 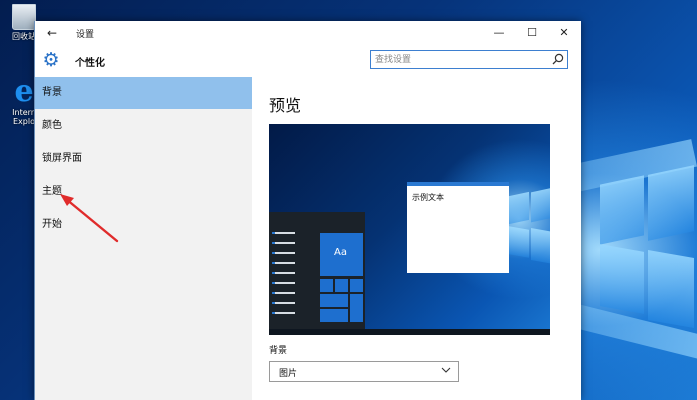 What do you see at coordinates (143, 192) in the screenshot?
I see `sidebar-item-themes: 主题` at bounding box center [143, 192].